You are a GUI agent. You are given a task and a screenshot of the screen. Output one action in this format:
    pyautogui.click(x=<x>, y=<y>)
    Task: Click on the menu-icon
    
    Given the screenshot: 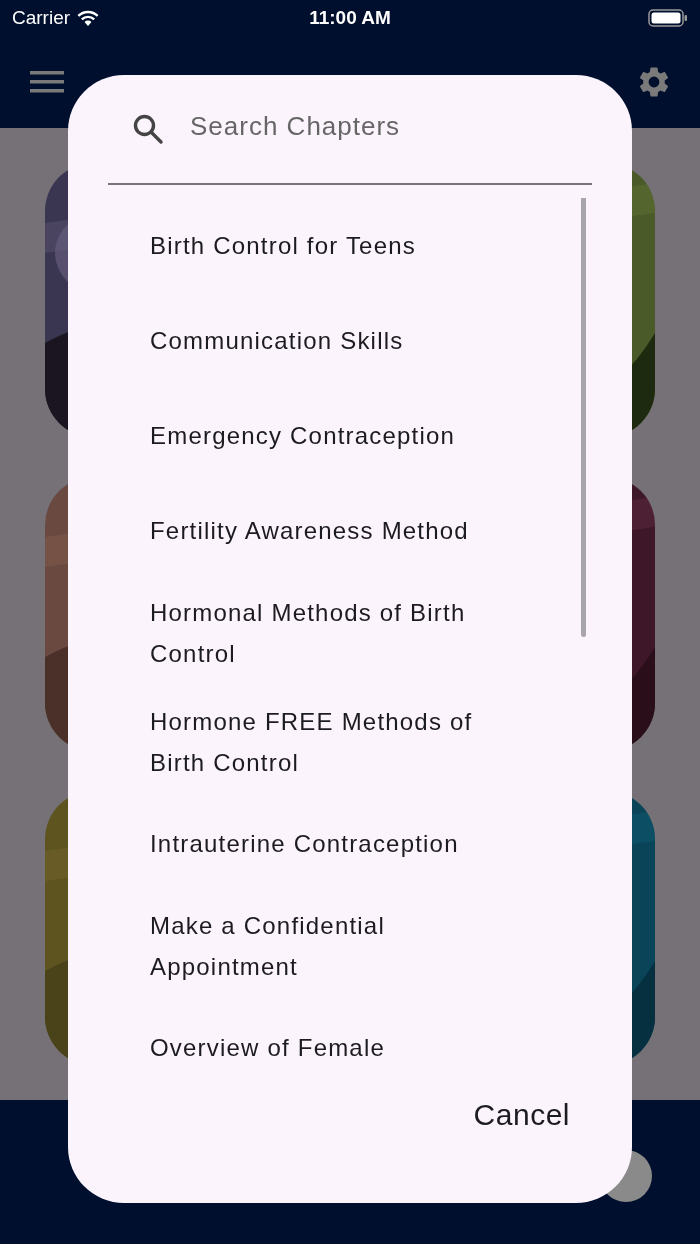 What is the action you would take?
    pyautogui.click(x=47, y=82)
    